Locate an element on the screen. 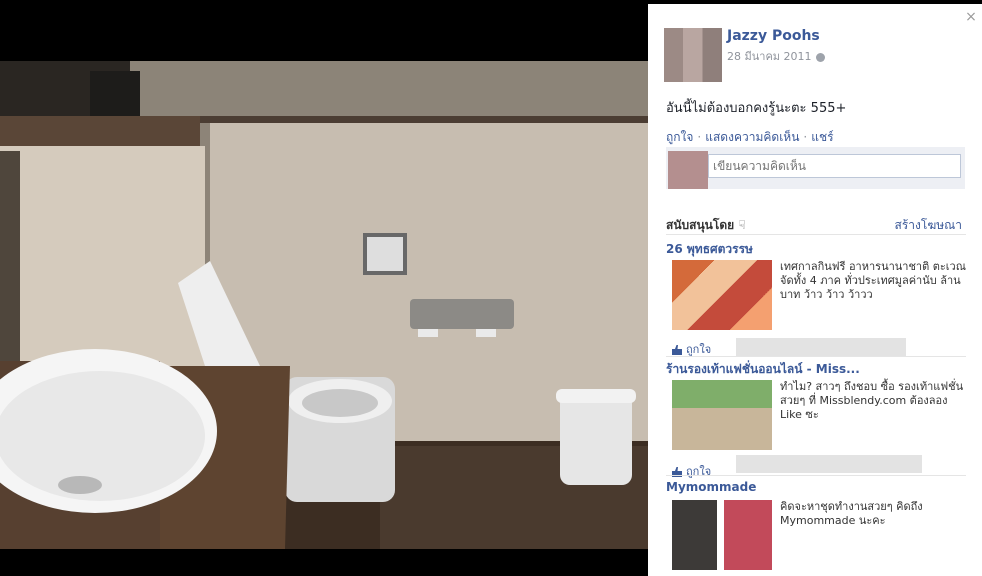  thumbs-up-icon is located at coordinates (677, 350).